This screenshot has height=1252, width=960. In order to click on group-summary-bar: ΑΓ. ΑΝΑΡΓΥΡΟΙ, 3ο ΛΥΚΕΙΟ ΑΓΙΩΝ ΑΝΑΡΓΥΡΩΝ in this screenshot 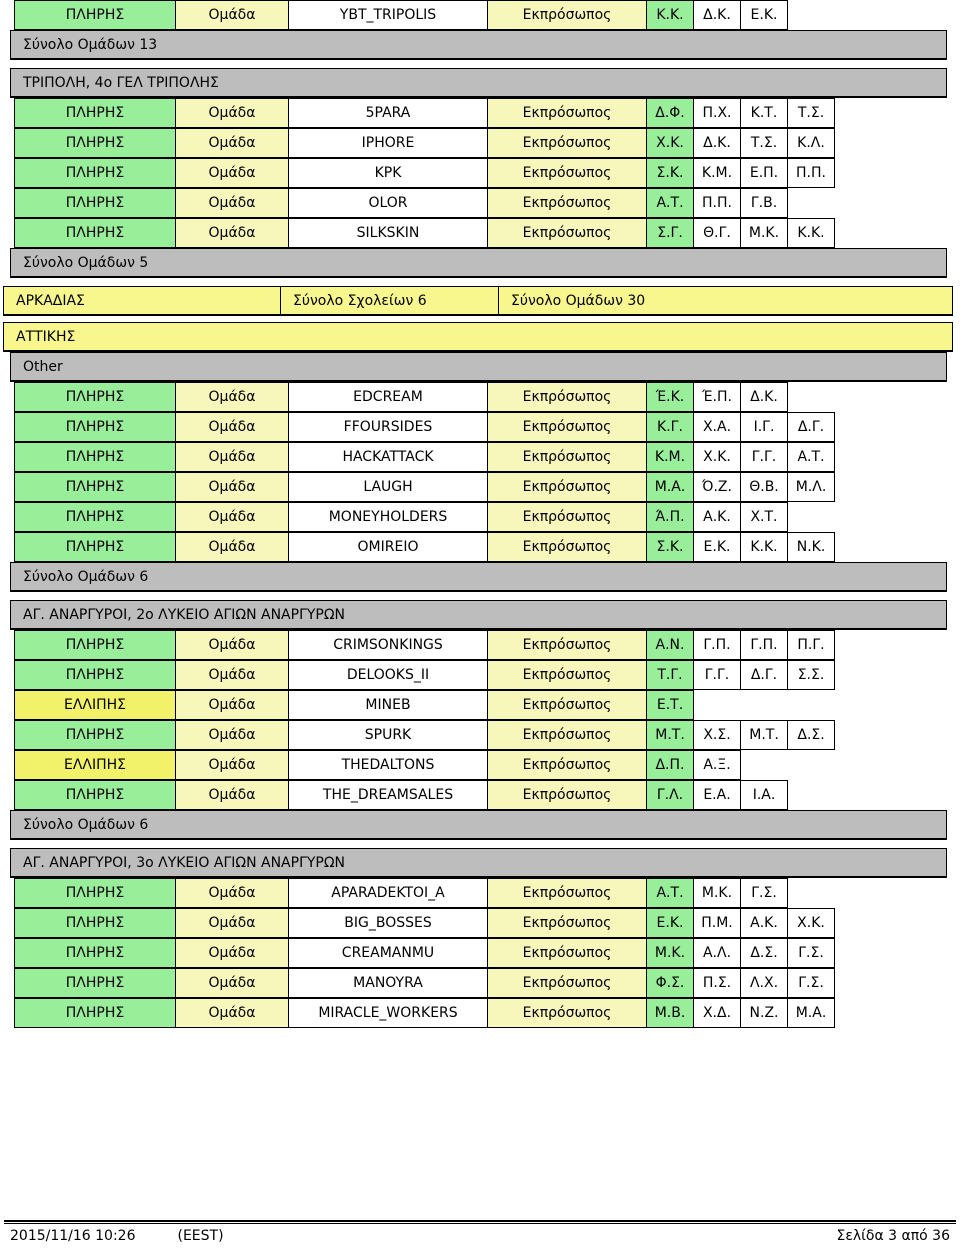, I will do `click(478, 863)`.